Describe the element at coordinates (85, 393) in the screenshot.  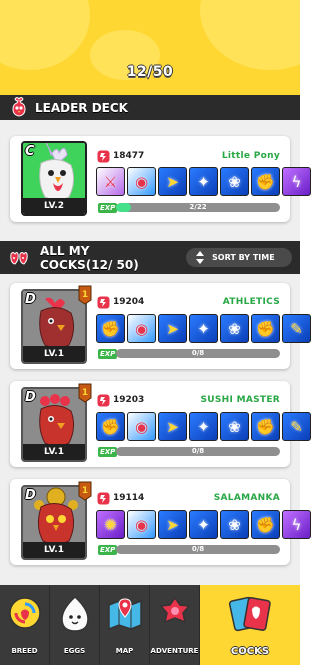
I see `svg-text: 1` at that location.